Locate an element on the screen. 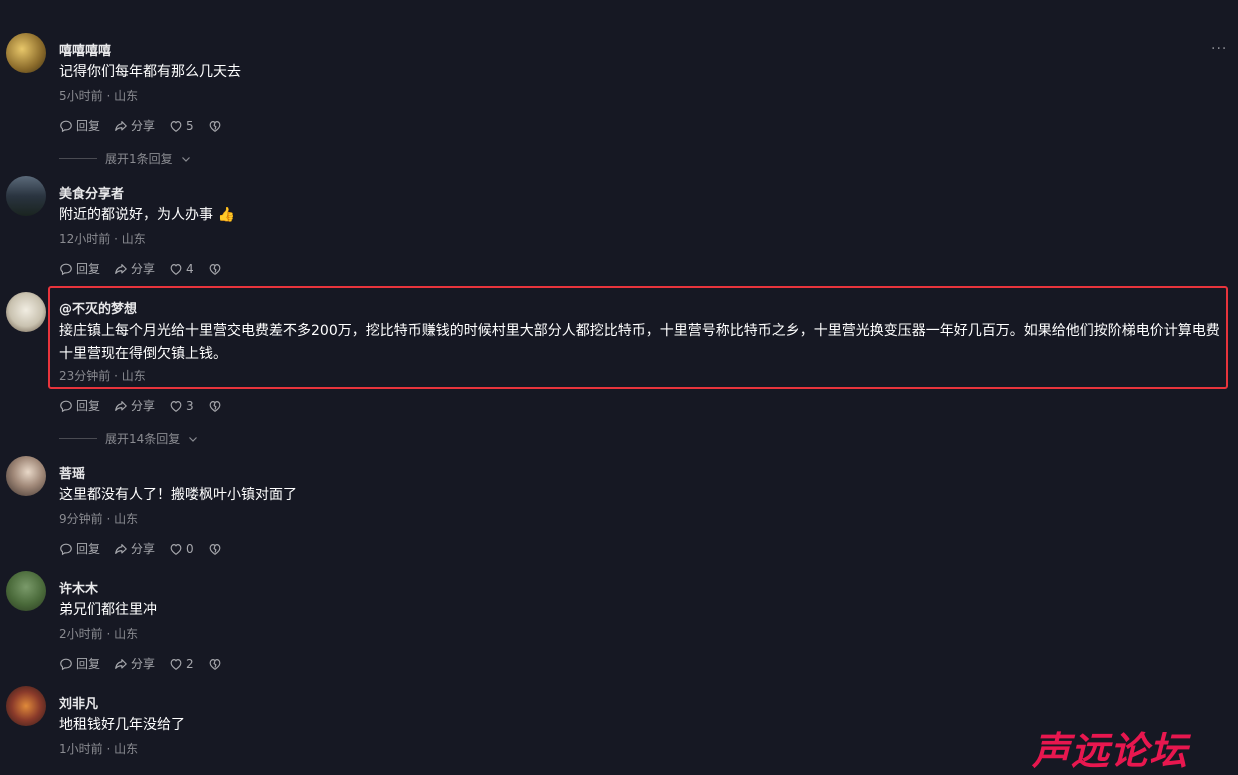 The image size is (1238, 775). like-count: 3 is located at coordinates (190, 405).